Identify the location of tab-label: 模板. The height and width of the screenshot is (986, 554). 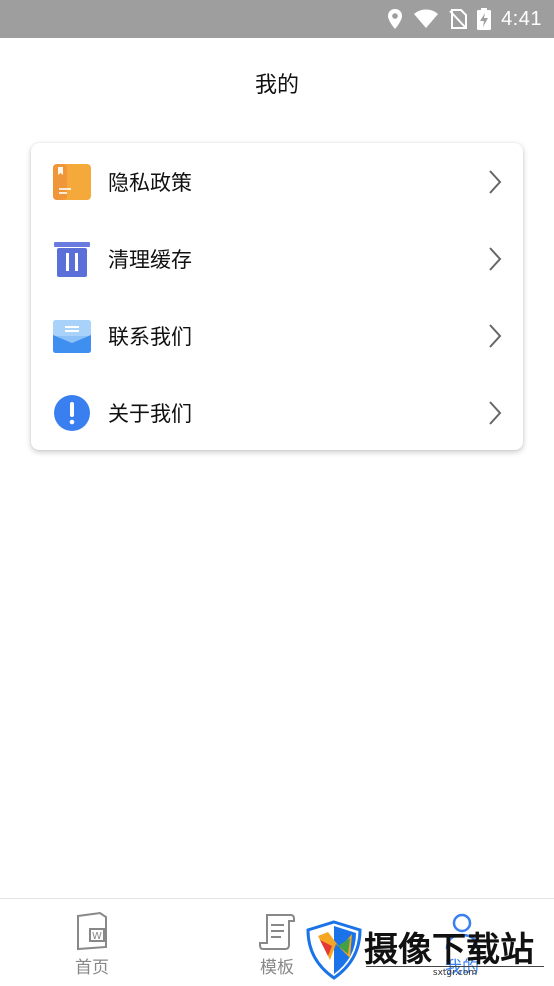
(277, 968).